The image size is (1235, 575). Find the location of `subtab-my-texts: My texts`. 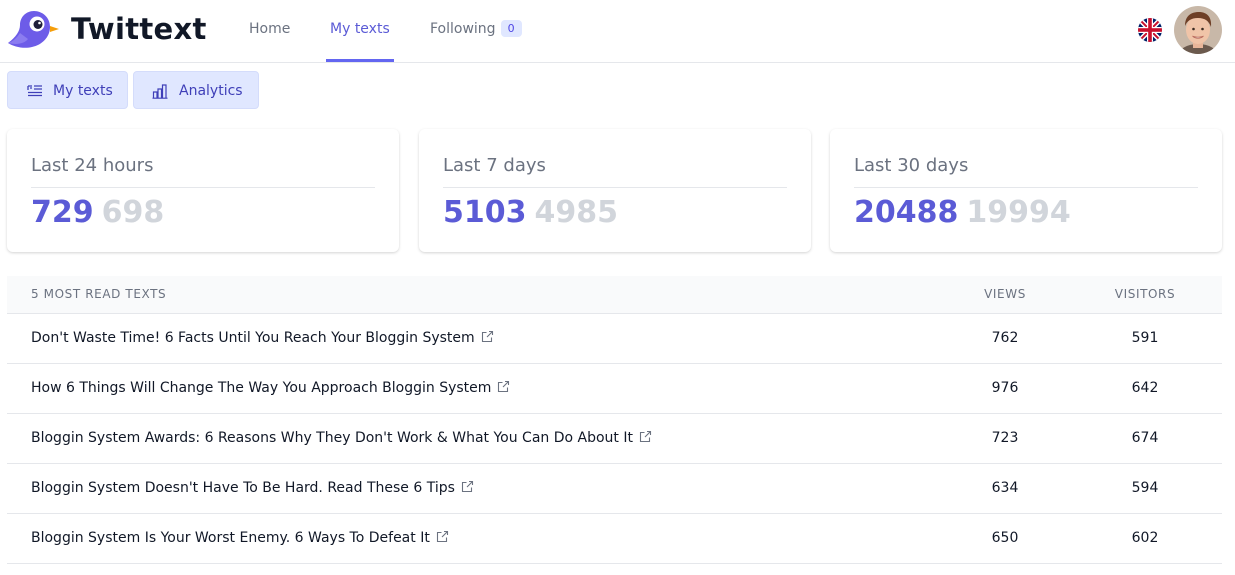

subtab-my-texts: My texts is located at coordinates (67, 90).